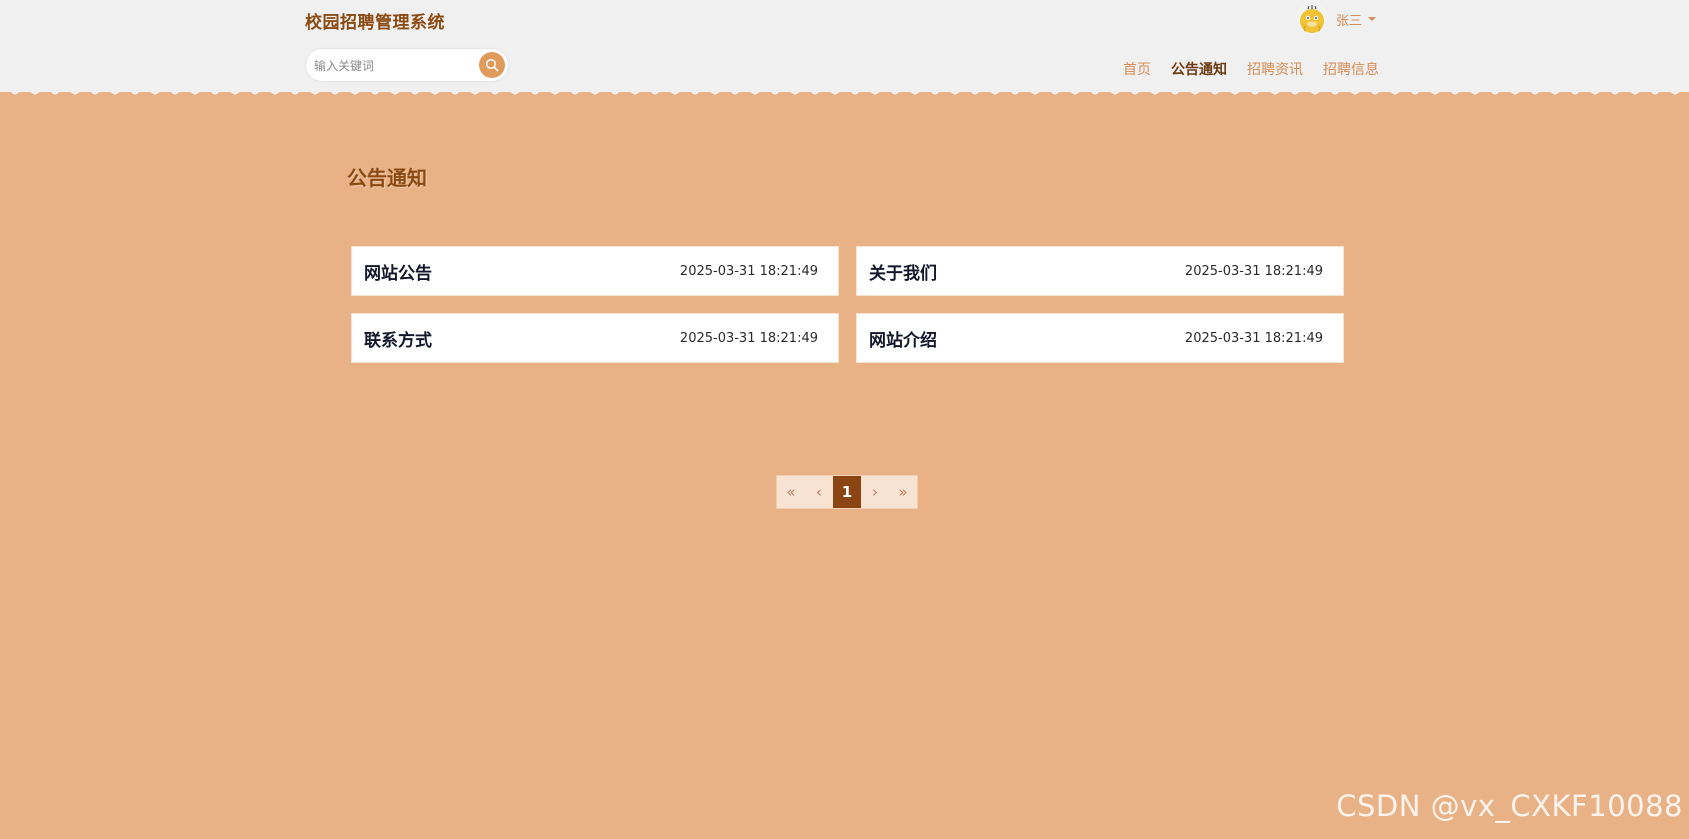 The width and height of the screenshot is (1689, 839). Describe the element at coordinates (903, 340) in the screenshot. I see `notice-title: 网站介绍` at that location.